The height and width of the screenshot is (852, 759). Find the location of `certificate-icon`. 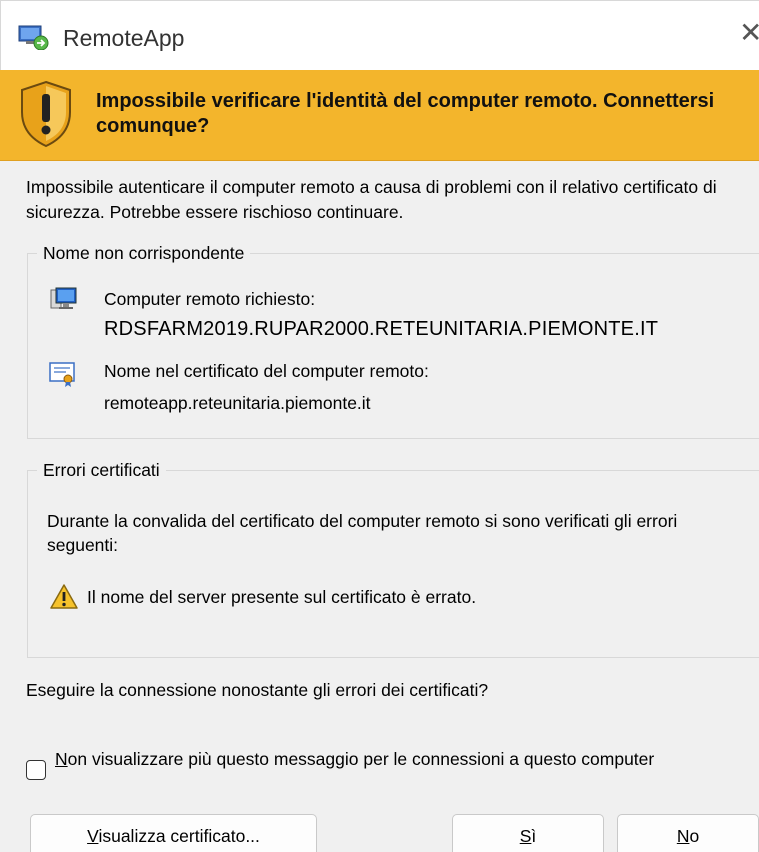

certificate-icon is located at coordinates (62, 374).